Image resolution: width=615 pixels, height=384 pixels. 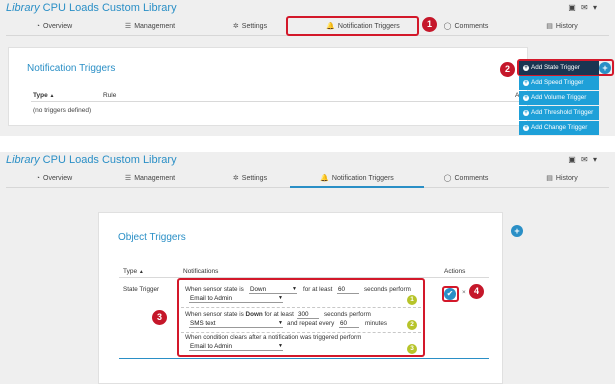 What do you see at coordinates (324, 178) in the screenshot?
I see `bell-icon: 🔔` at bounding box center [324, 178].